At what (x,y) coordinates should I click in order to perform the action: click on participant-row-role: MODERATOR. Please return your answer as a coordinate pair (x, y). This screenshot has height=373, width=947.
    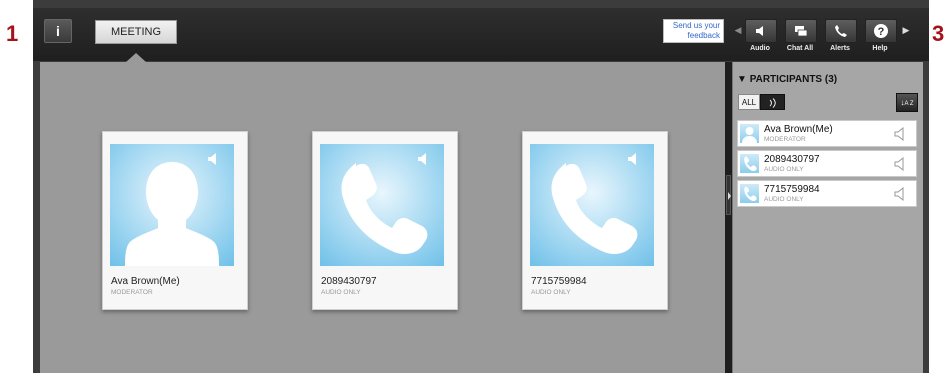
    Looking at the image, I should click on (785, 139).